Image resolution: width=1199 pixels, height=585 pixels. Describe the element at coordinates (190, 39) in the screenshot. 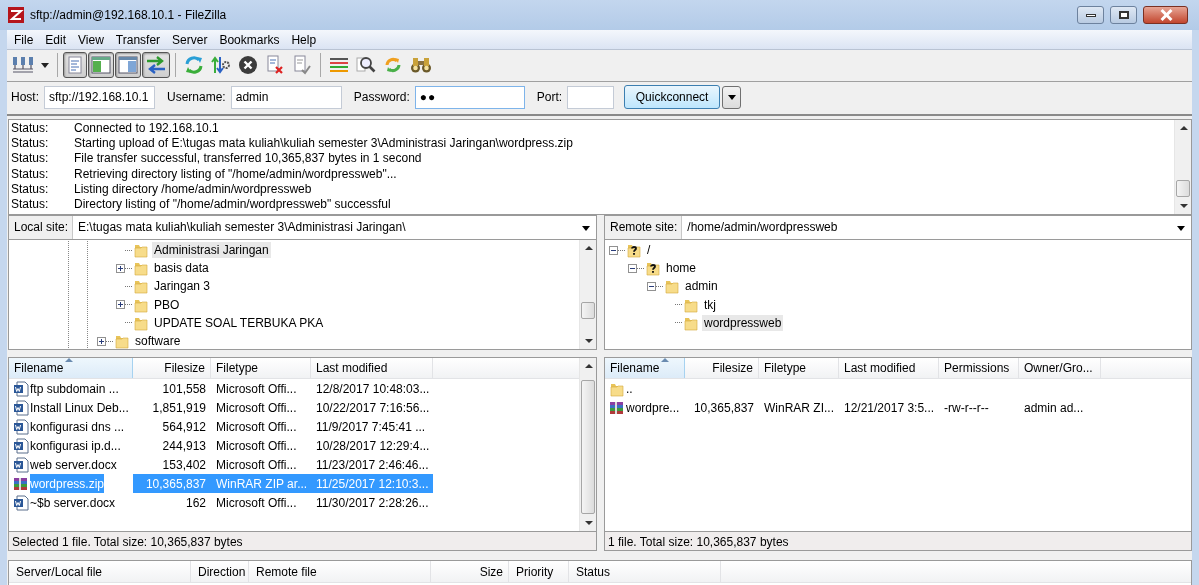

I see `menu-item: Server` at that location.